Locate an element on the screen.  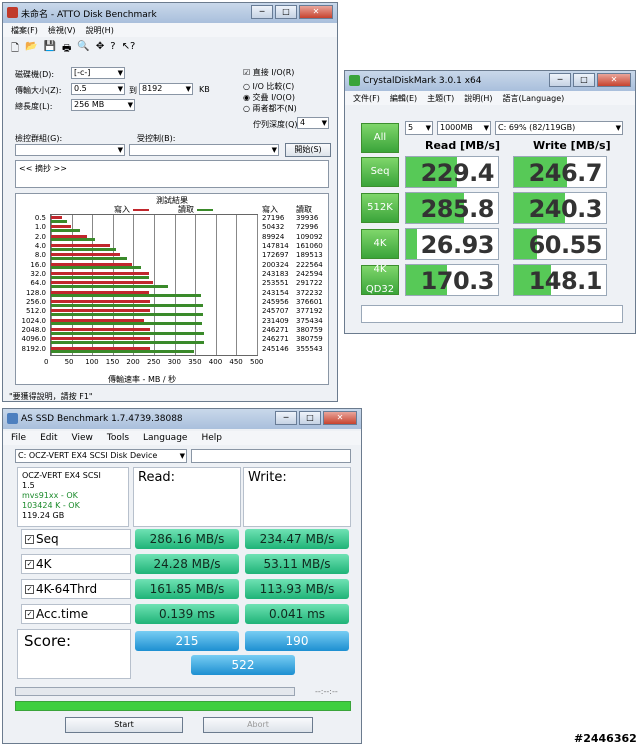
y-tick-label: 64.0 is located at coordinates (38, 283).